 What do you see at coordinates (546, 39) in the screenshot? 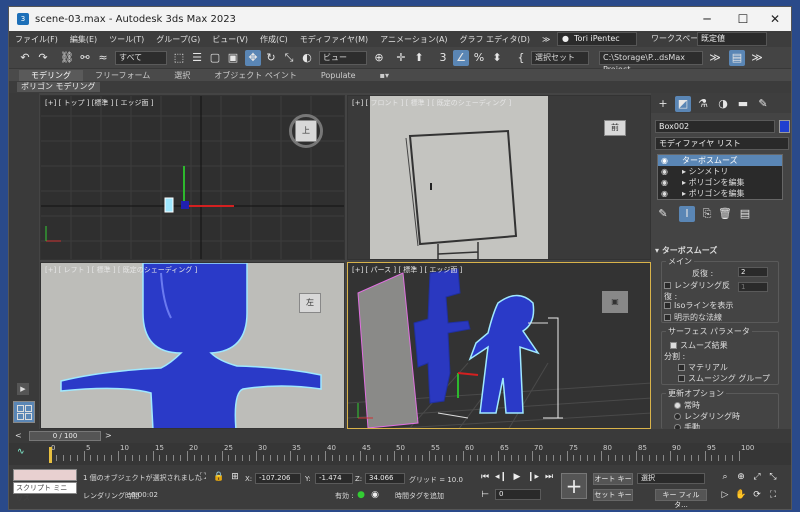
I see `menu-overflow: ≫` at bounding box center [546, 39].